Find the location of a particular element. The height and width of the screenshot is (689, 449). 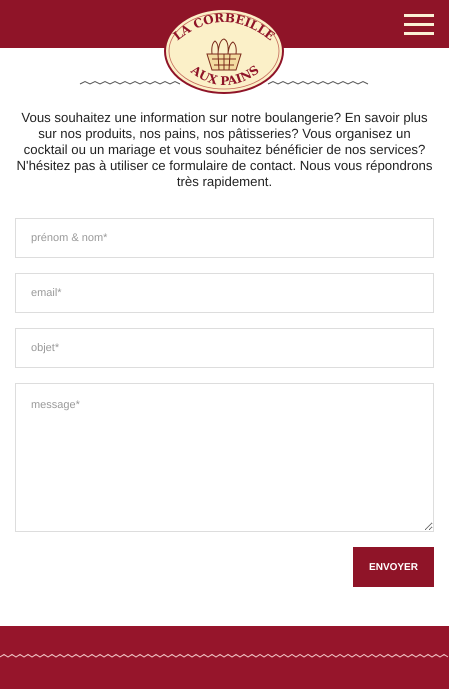

logo-text: AUX PAINS is located at coordinates (225, 75).